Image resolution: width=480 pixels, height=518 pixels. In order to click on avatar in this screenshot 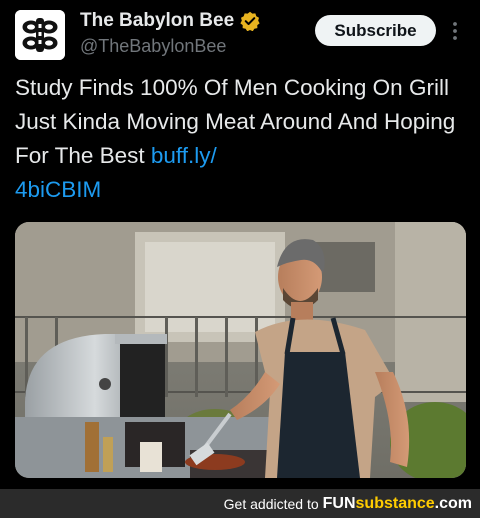, I will do `click(40, 35)`.